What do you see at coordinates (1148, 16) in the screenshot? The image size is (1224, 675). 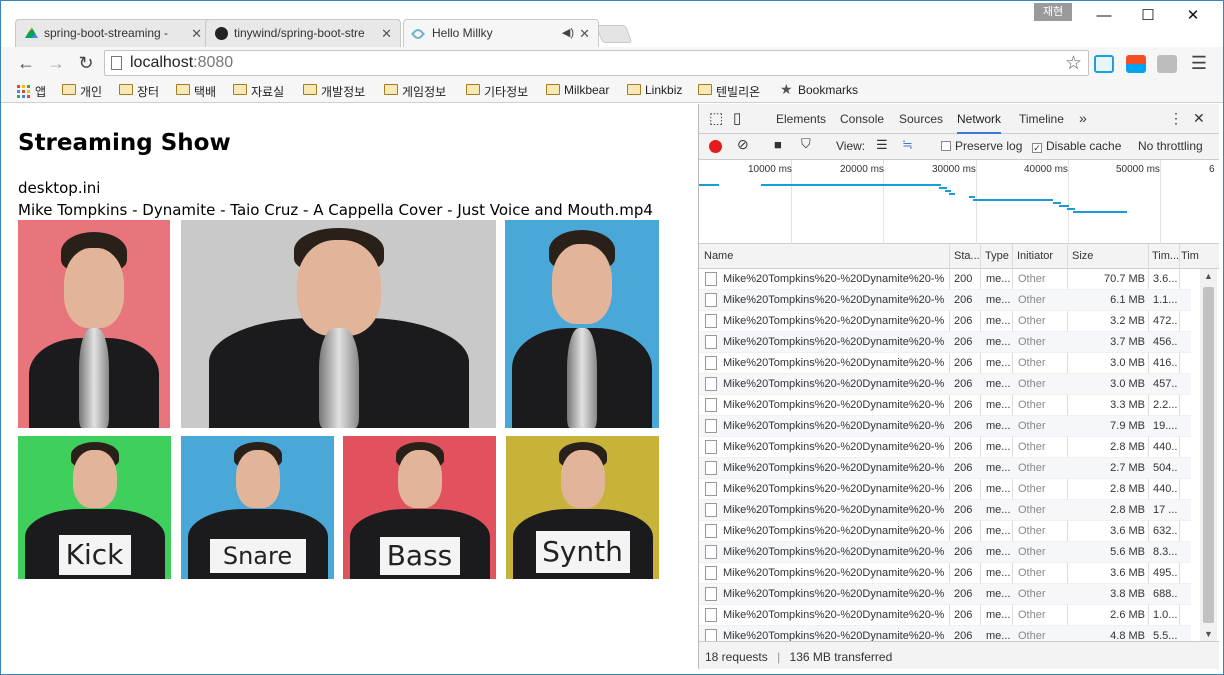 I see `maximize-button: ☐` at bounding box center [1148, 16].